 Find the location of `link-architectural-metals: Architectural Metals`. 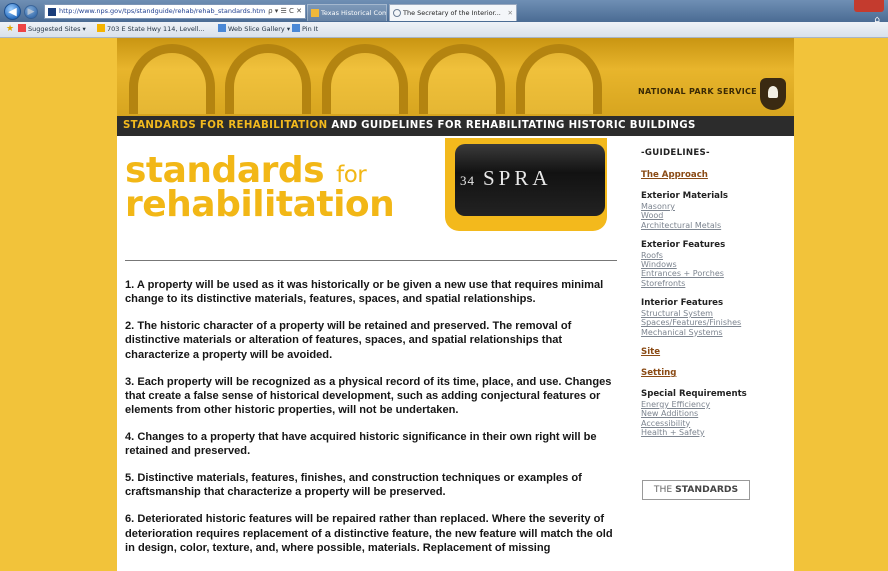

link-architectural-metals: Architectural Metals is located at coordinates (716, 225).